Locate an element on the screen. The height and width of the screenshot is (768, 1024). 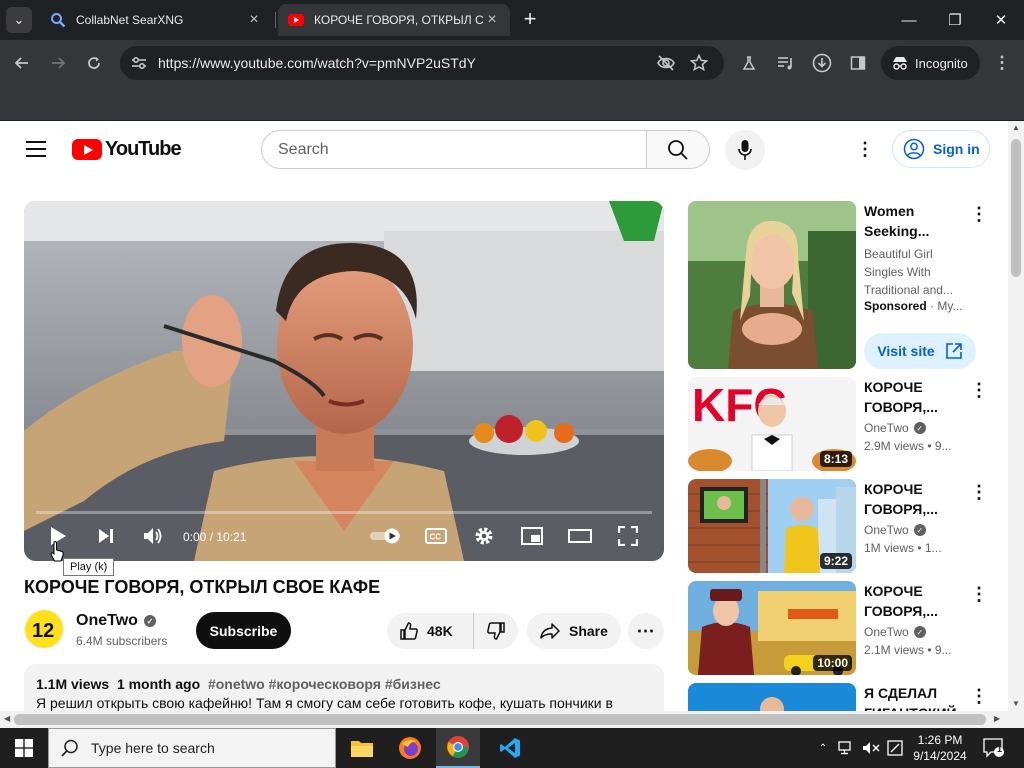
mute-button is located at coordinates (153, 536).